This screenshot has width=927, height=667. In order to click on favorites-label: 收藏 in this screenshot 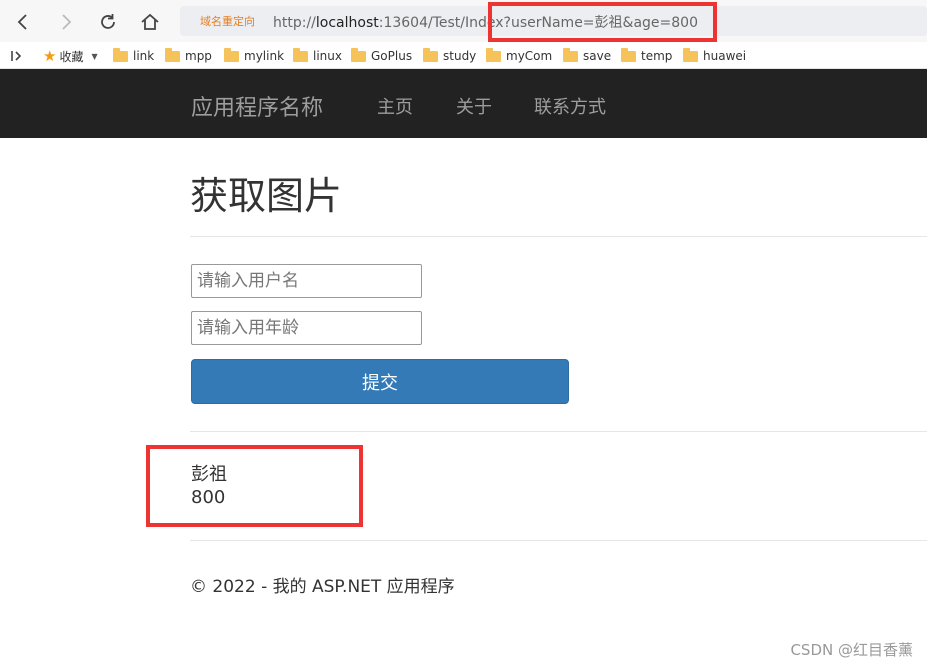, I will do `click(71, 56)`.